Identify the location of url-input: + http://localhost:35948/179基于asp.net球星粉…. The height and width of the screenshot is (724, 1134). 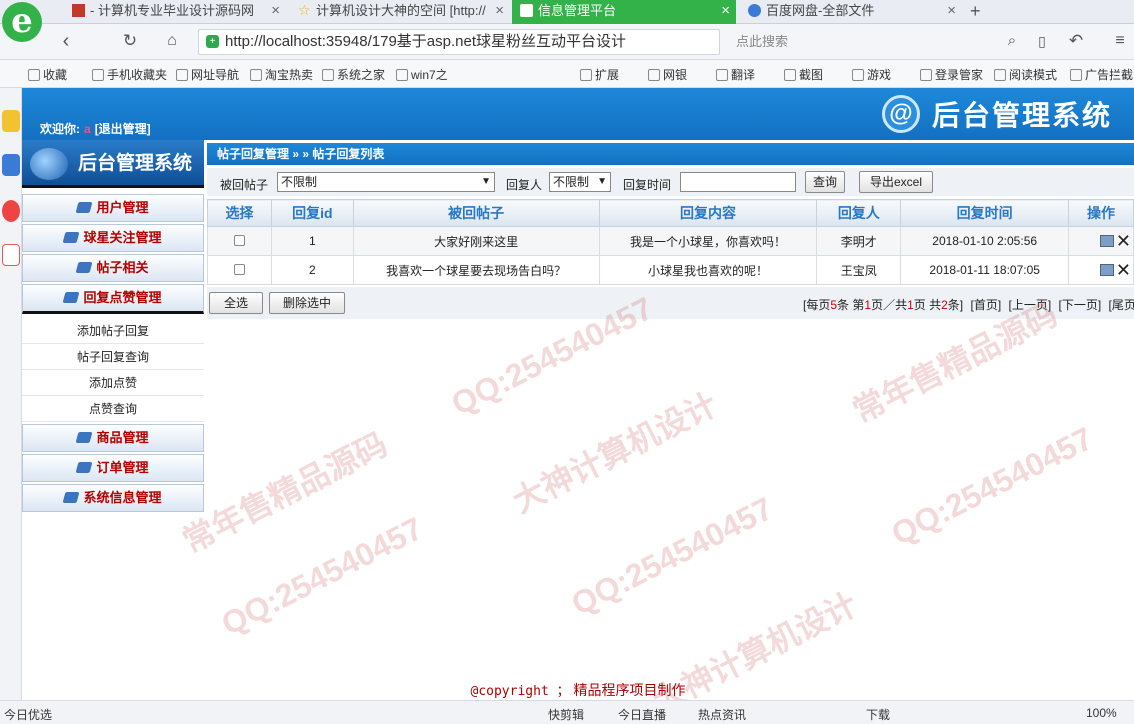
(459, 42).